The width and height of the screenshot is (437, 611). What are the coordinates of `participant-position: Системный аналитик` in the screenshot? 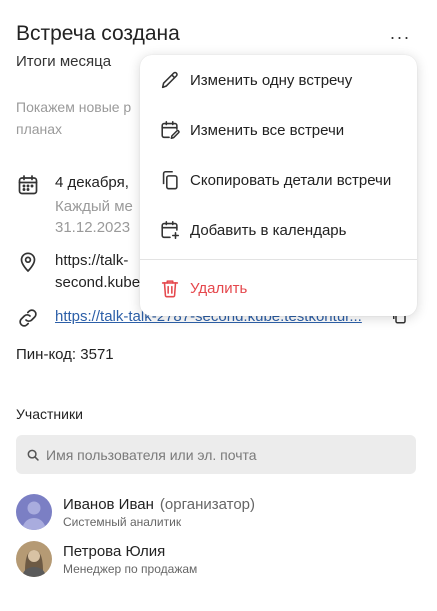 It's located at (122, 521).